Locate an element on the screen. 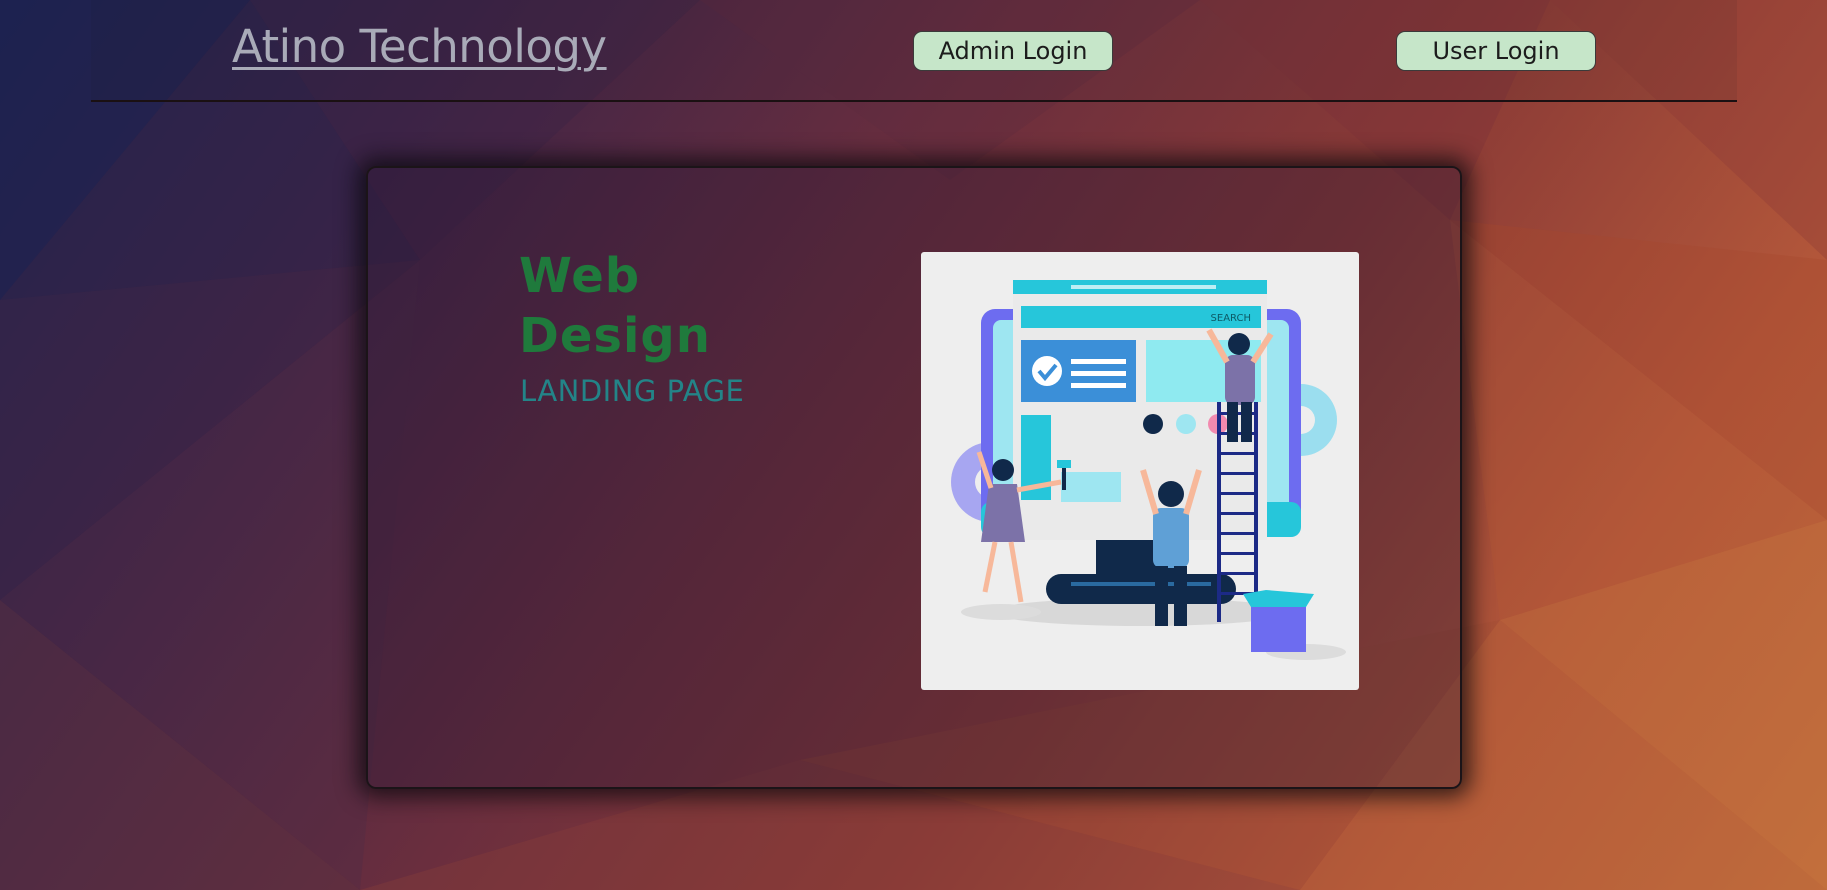  hero-title-line1: Web is located at coordinates (580, 276).